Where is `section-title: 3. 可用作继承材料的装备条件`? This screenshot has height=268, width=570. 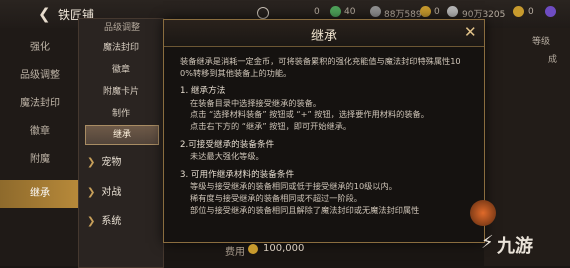 section-title: 3. 可用作继承材料的装备条件 is located at coordinates (237, 174).